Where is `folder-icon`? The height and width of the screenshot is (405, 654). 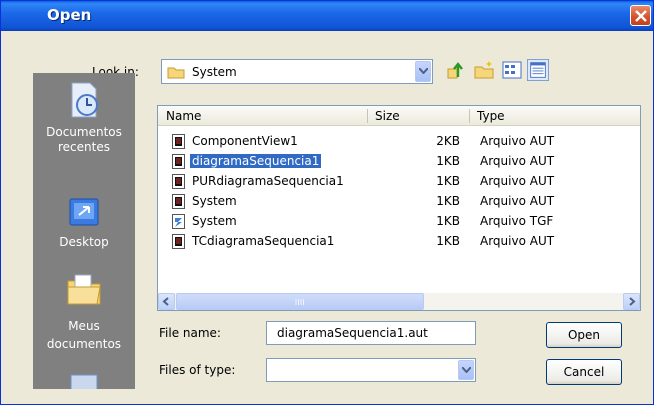 folder-icon is located at coordinates (176, 73).